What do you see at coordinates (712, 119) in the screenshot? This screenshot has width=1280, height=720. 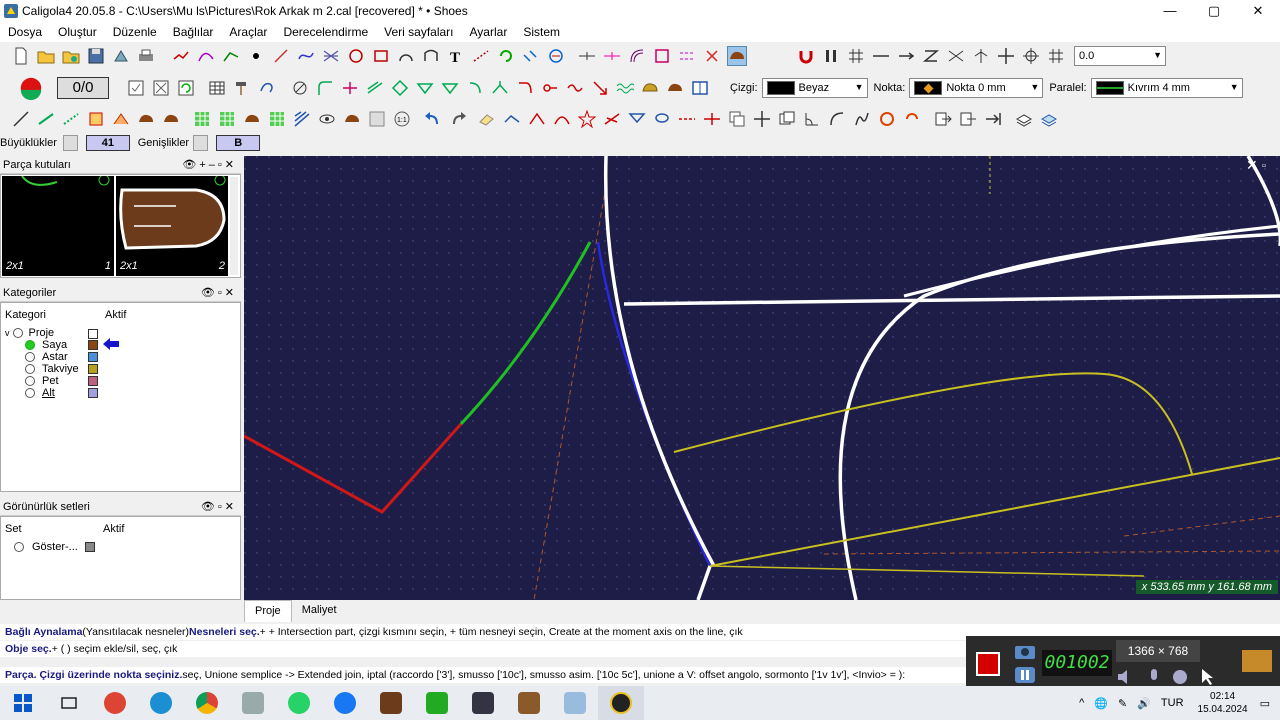 I see `split-red-icon` at bounding box center [712, 119].